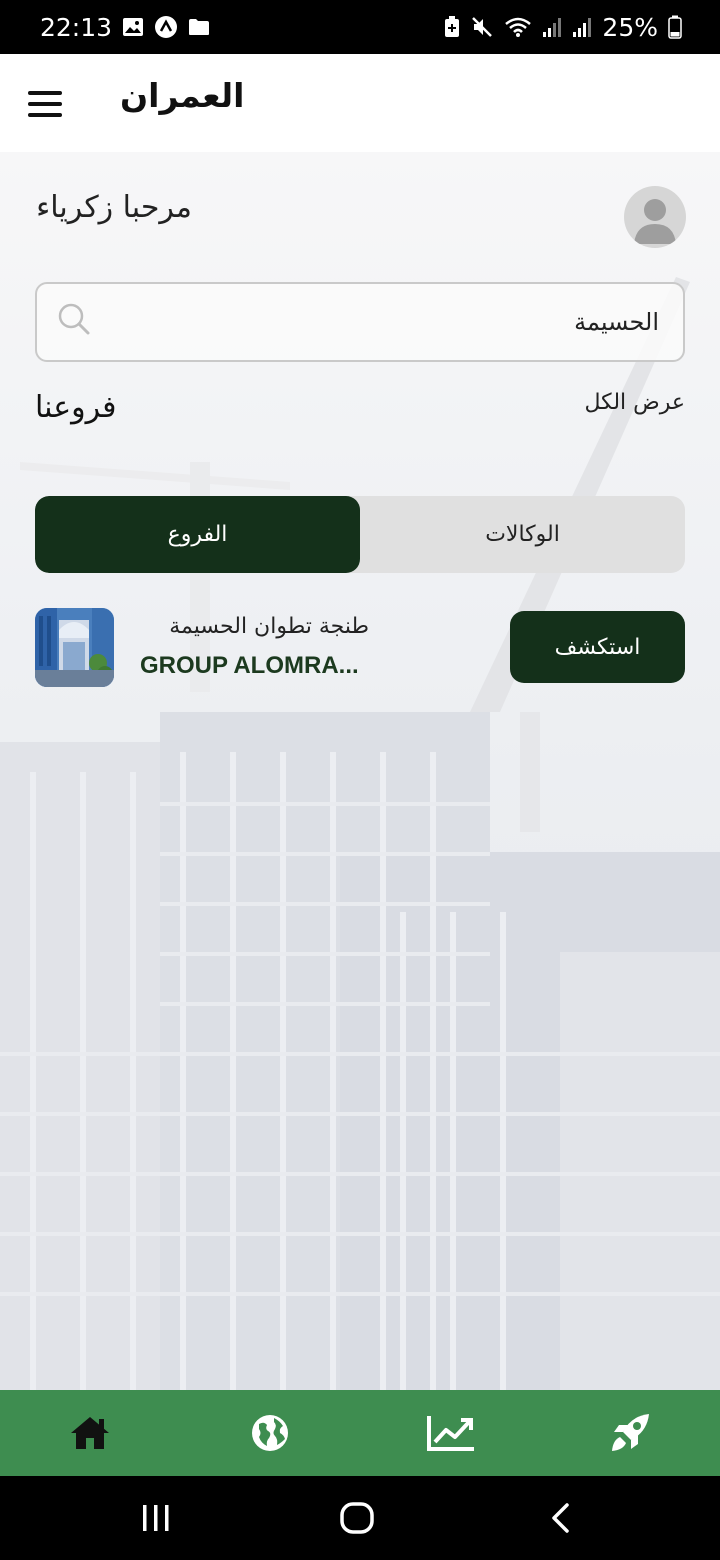 This screenshot has height=1560, width=720. What do you see at coordinates (182, 95) in the screenshot?
I see `app-title: العمران` at bounding box center [182, 95].